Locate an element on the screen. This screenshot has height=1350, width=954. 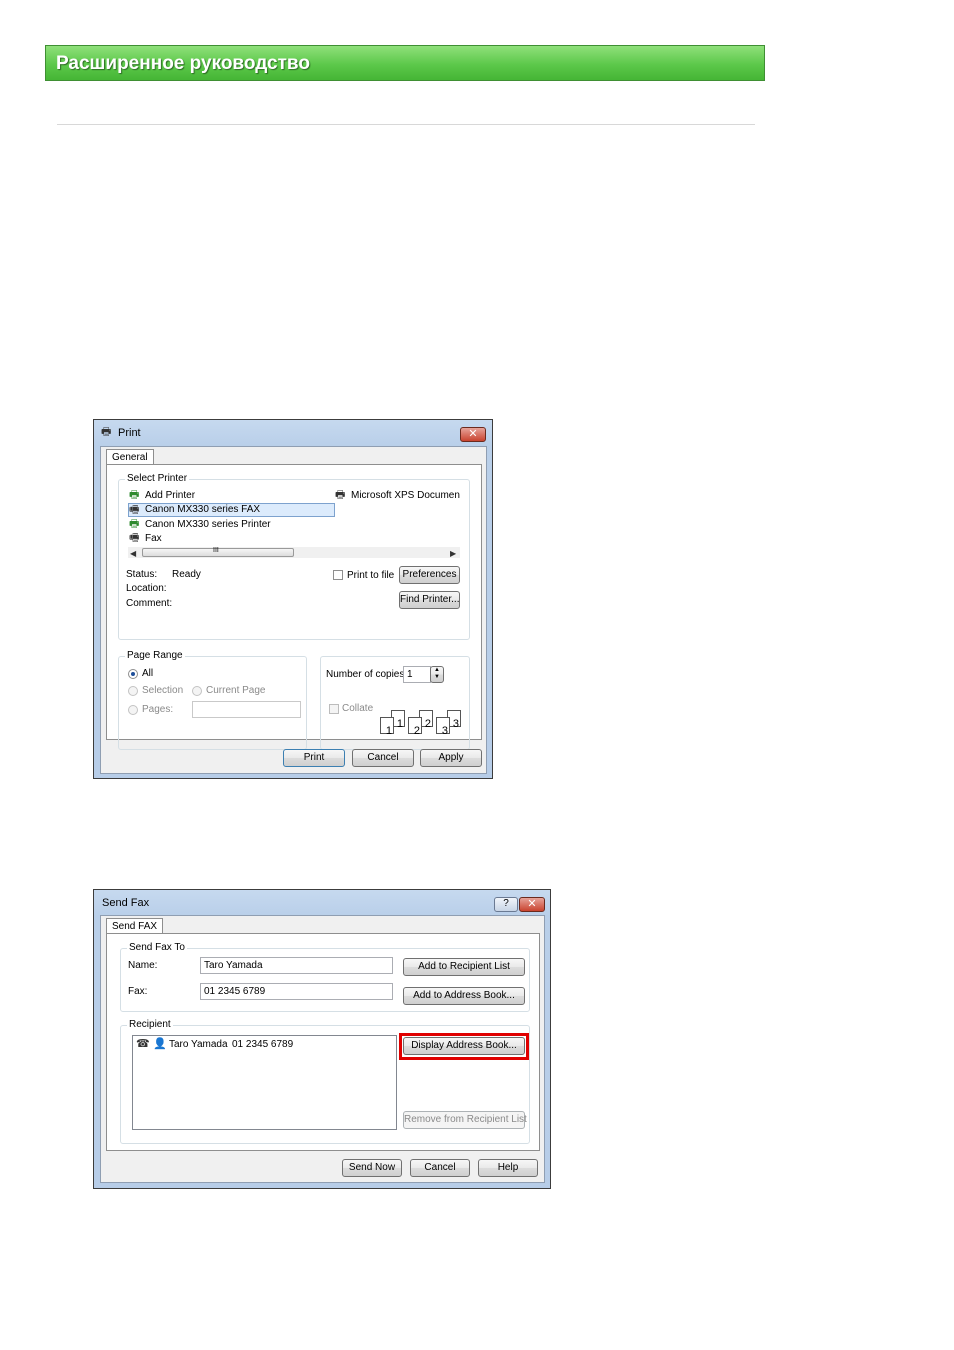
printer-item-canon-fax: Canon MX330 series FAX is located at coordinates (202, 509).